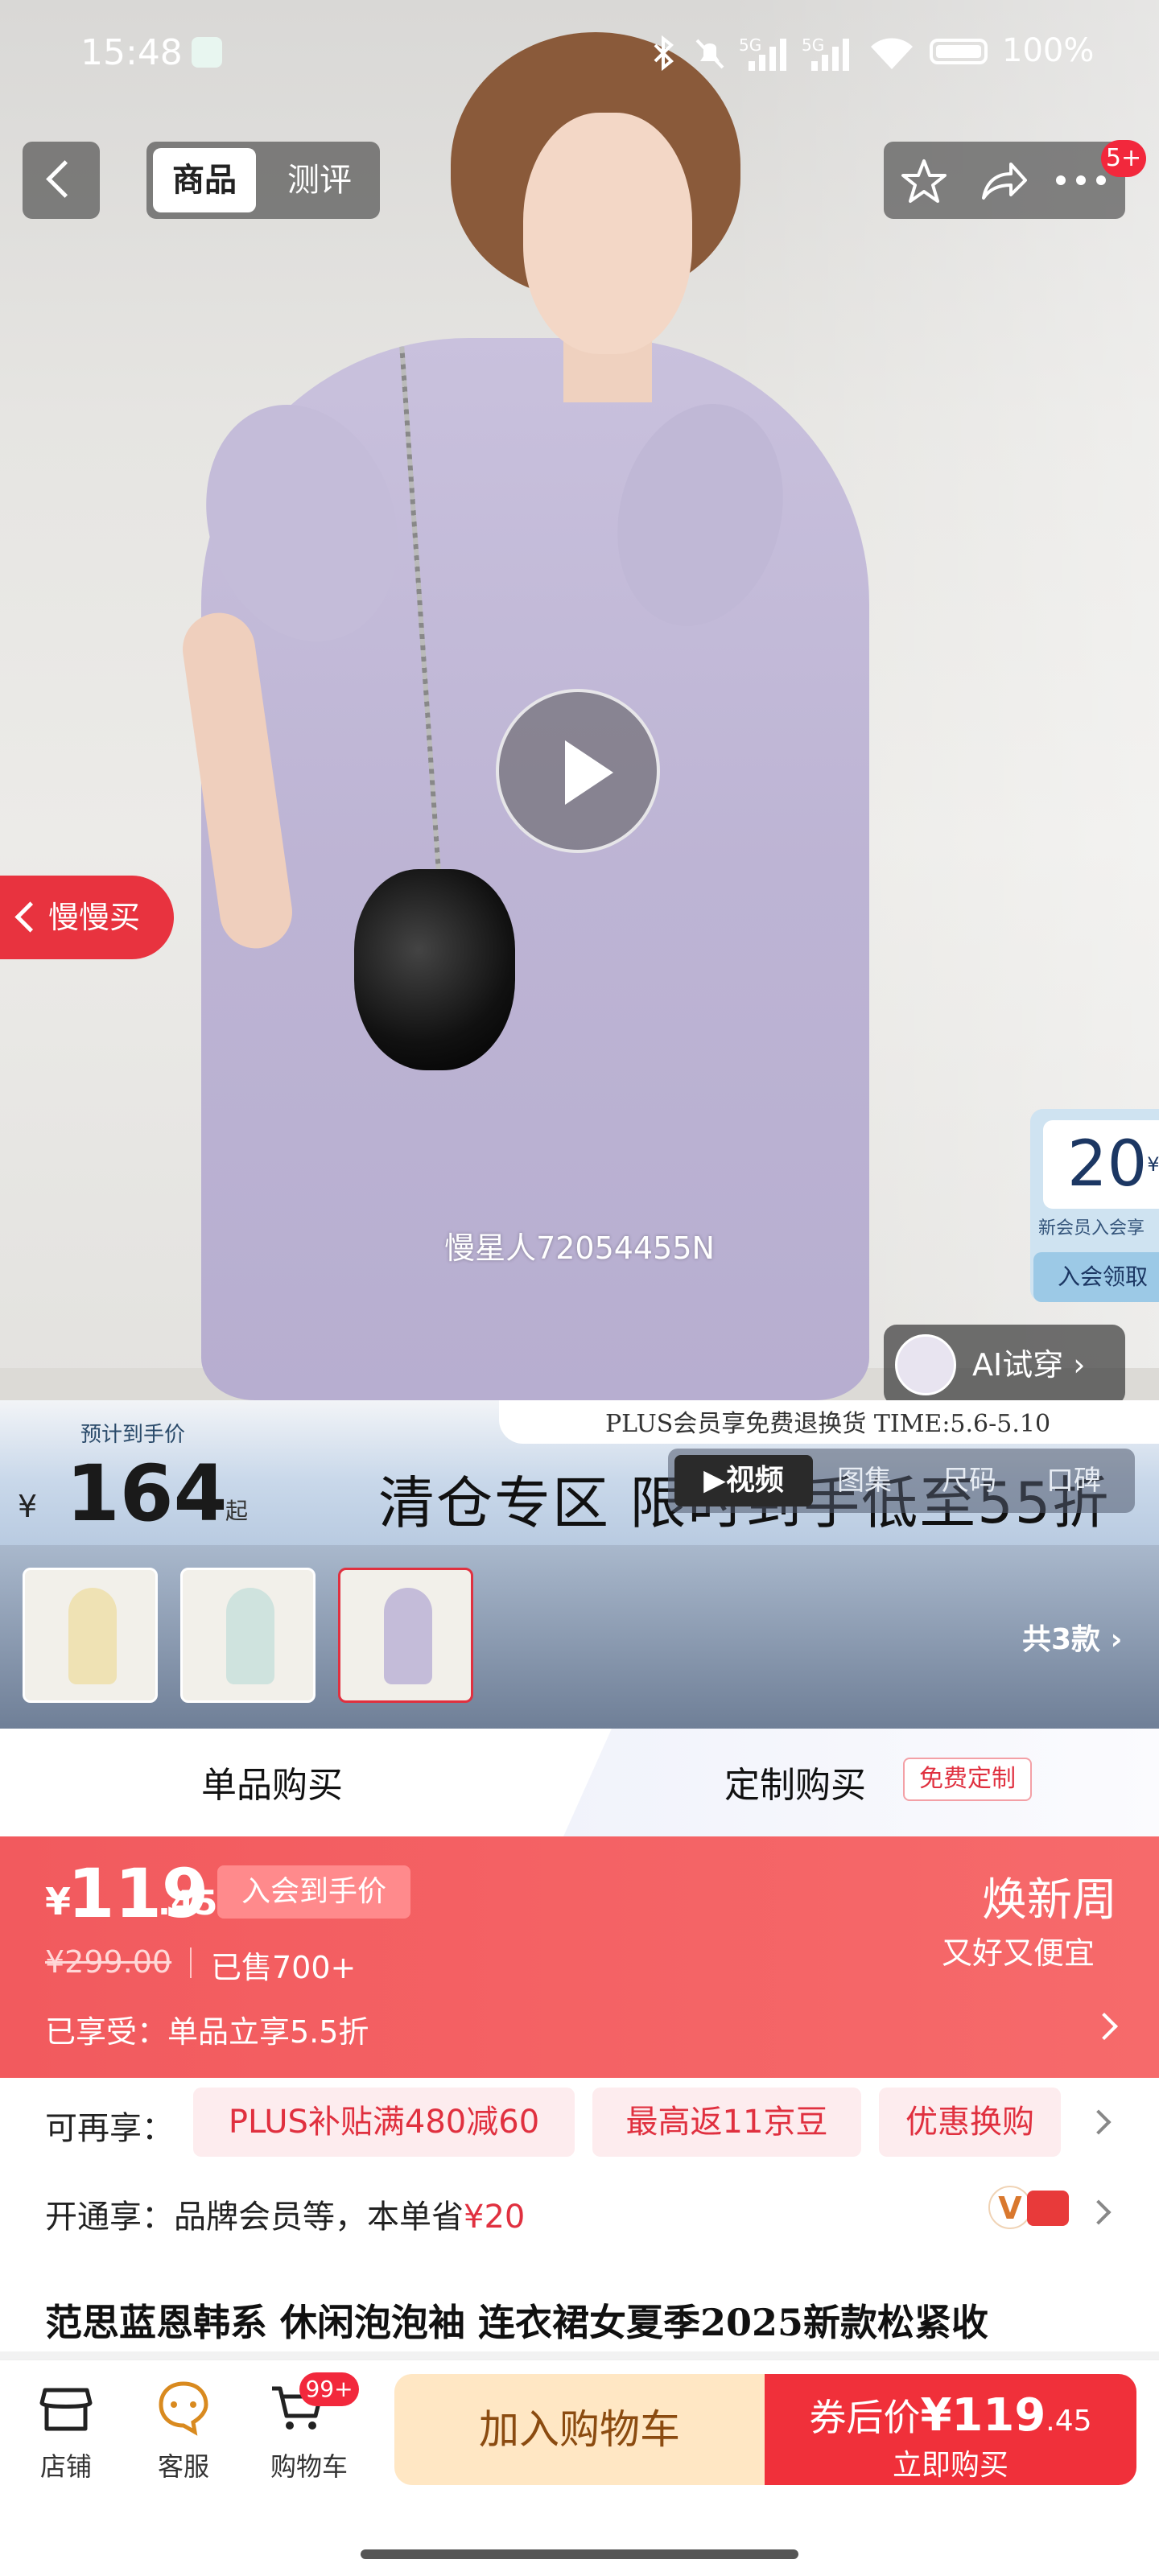  I want to click on store-icon, so click(66, 2408).